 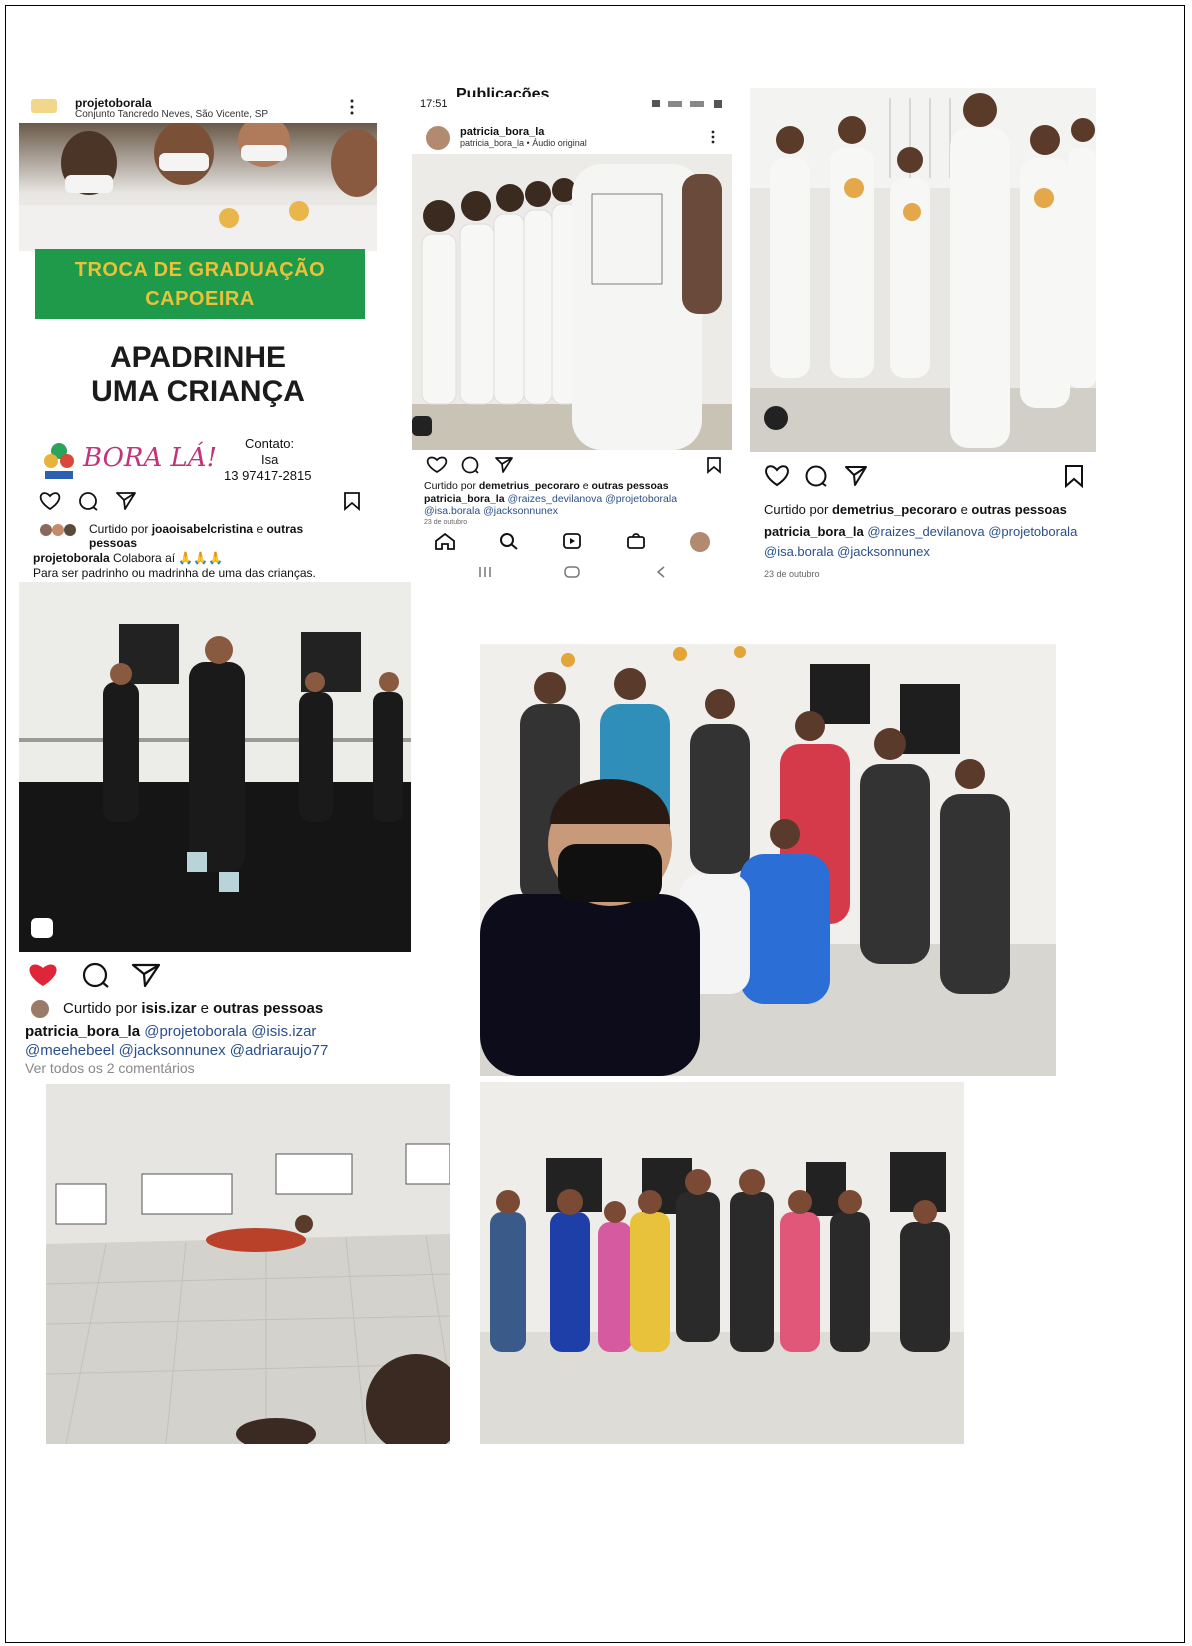 What do you see at coordinates (284, 529) in the screenshot?
I see `liked-suffix: outras` at bounding box center [284, 529].